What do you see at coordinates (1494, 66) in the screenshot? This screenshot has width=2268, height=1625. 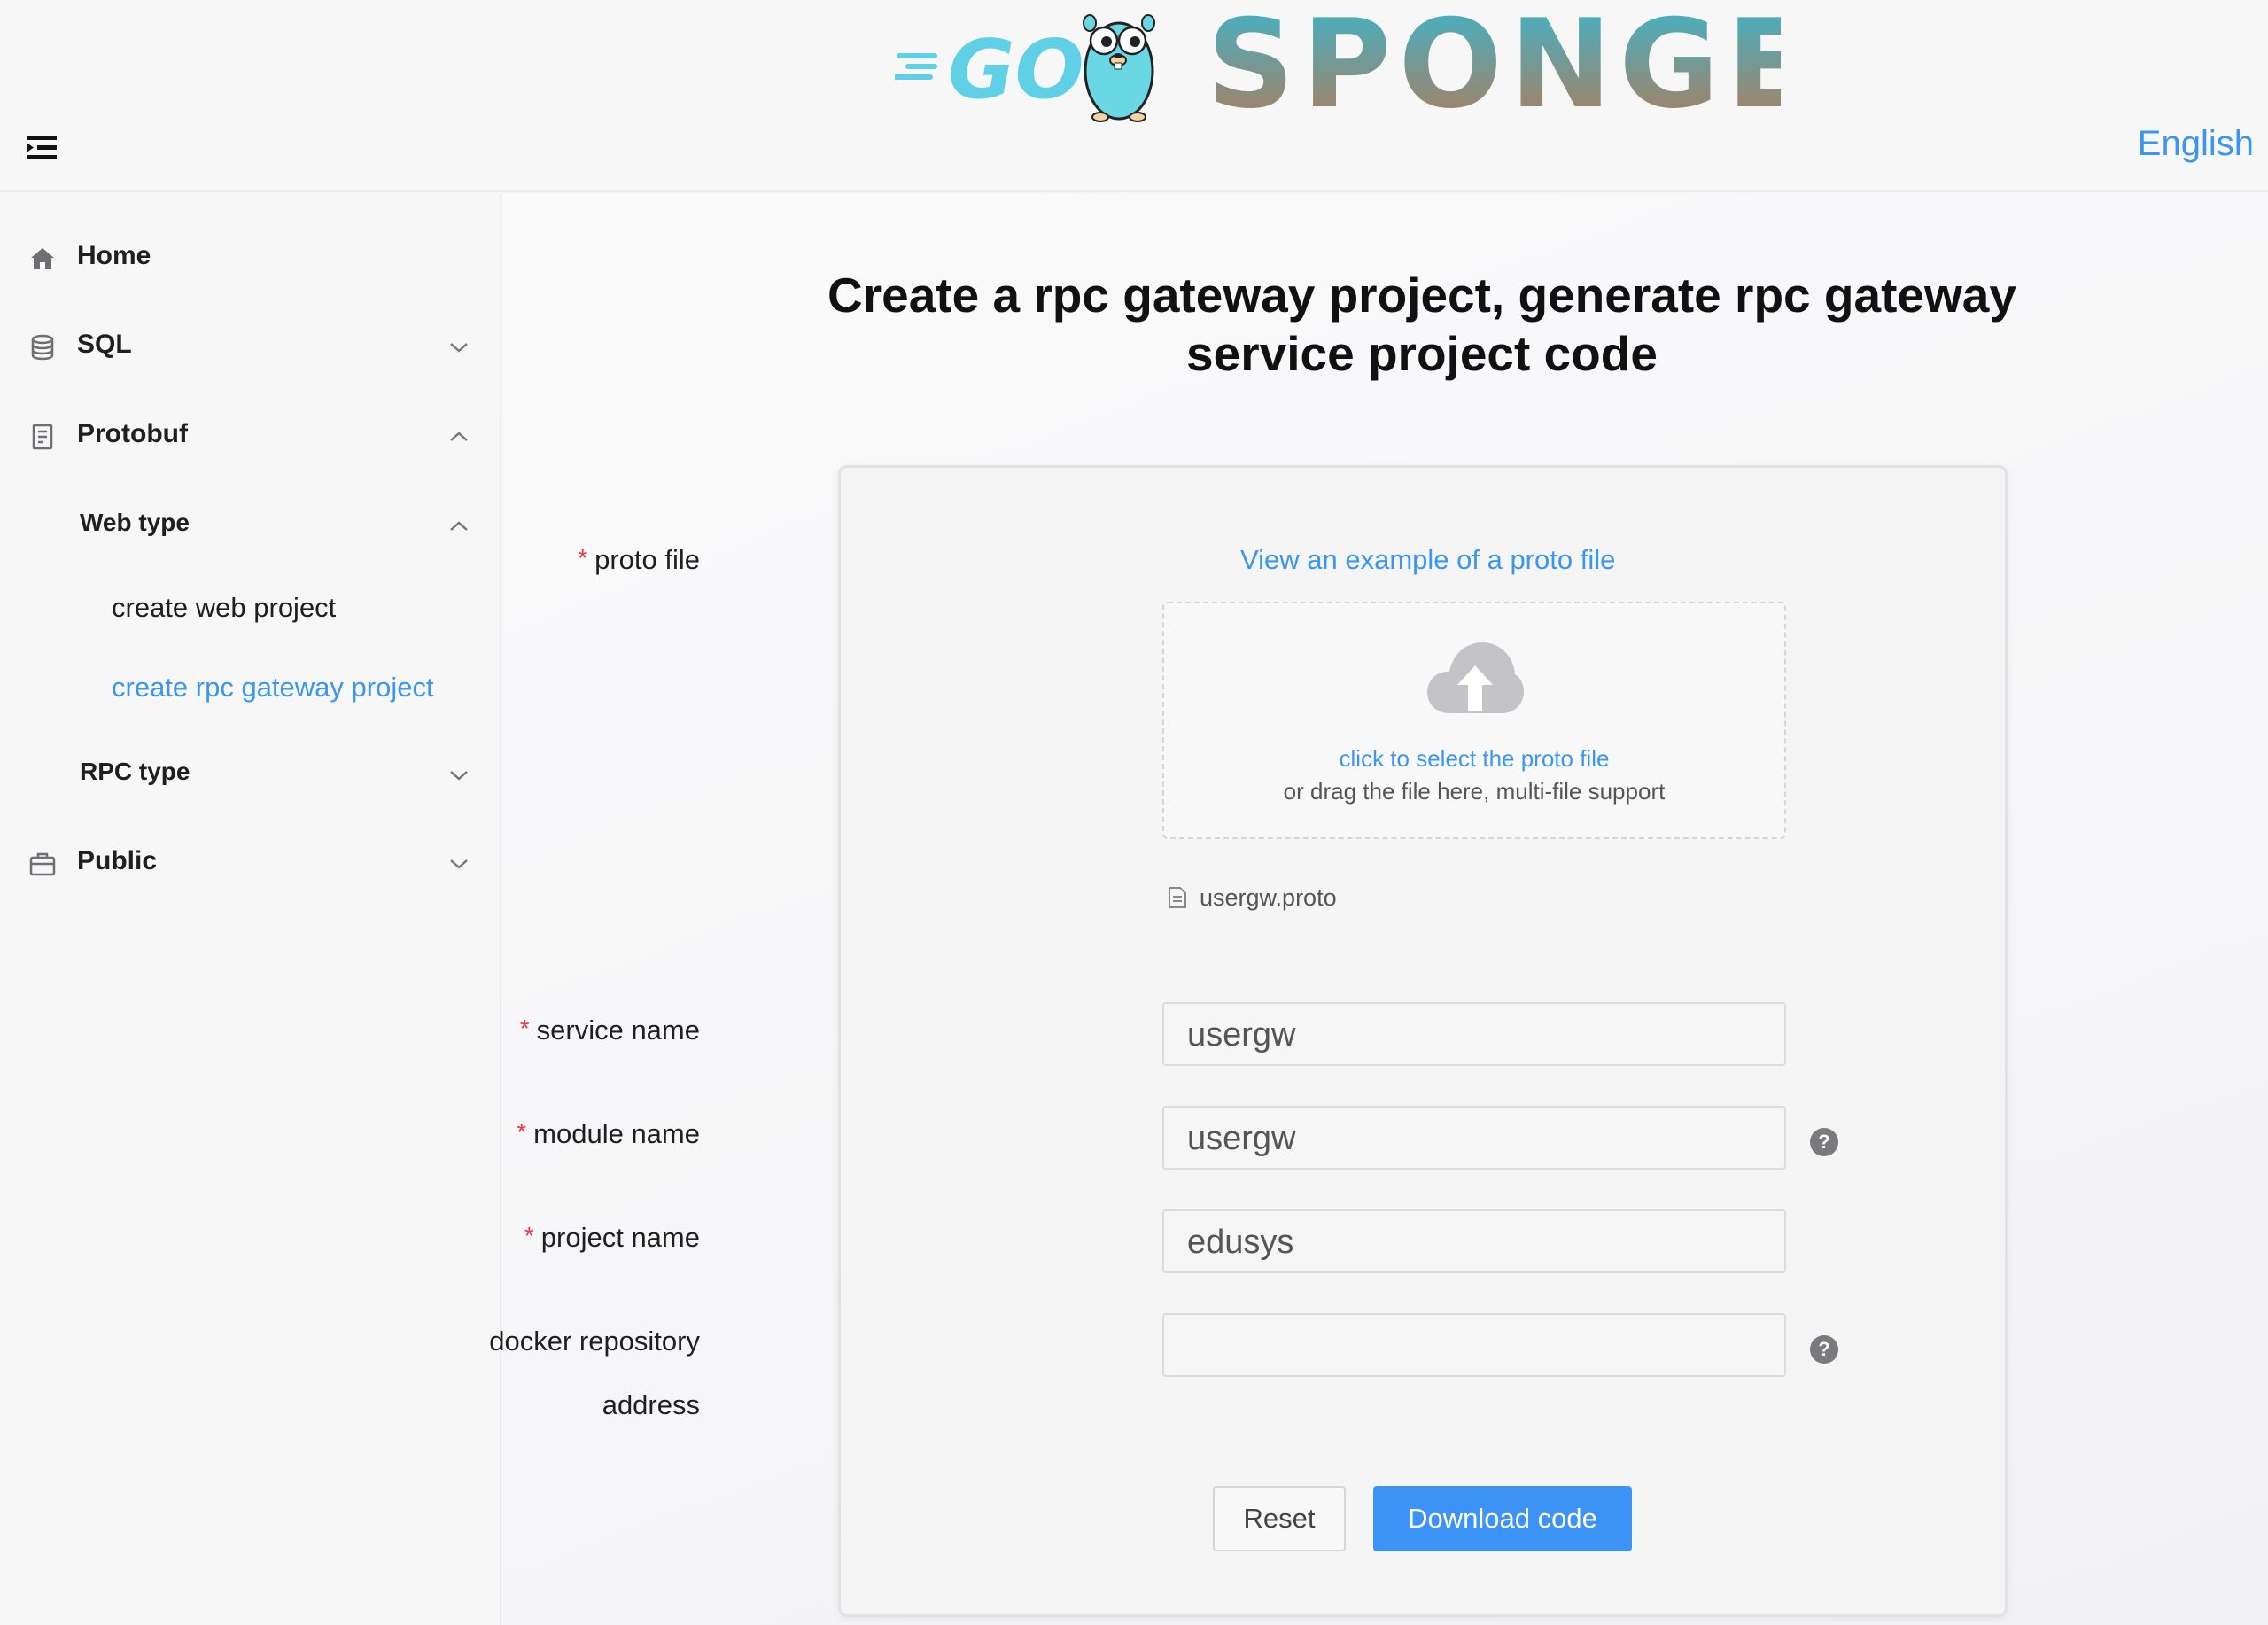 I see `svg-text: SPONGE` at bounding box center [1494, 66].